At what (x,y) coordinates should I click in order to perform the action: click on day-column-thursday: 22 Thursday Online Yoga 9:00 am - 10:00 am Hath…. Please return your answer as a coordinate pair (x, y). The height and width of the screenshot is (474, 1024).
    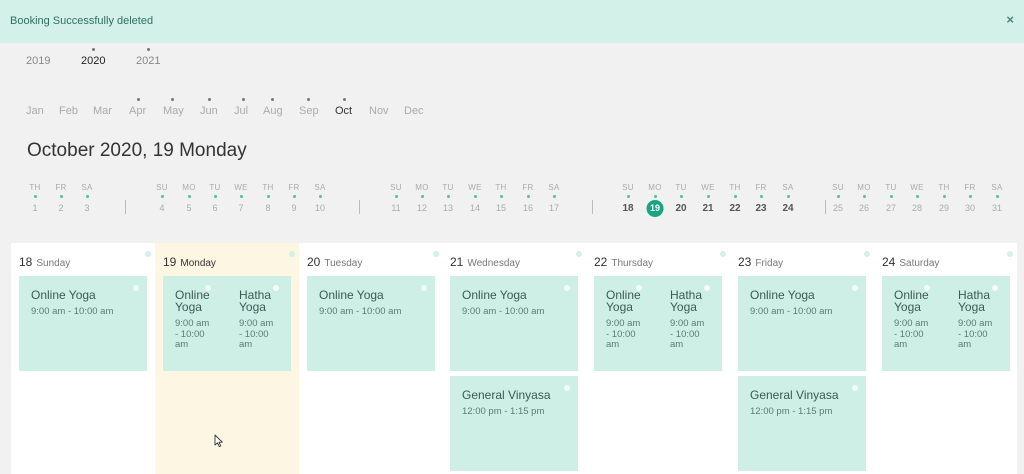
    Looking at the image, I should click on (658, 358).